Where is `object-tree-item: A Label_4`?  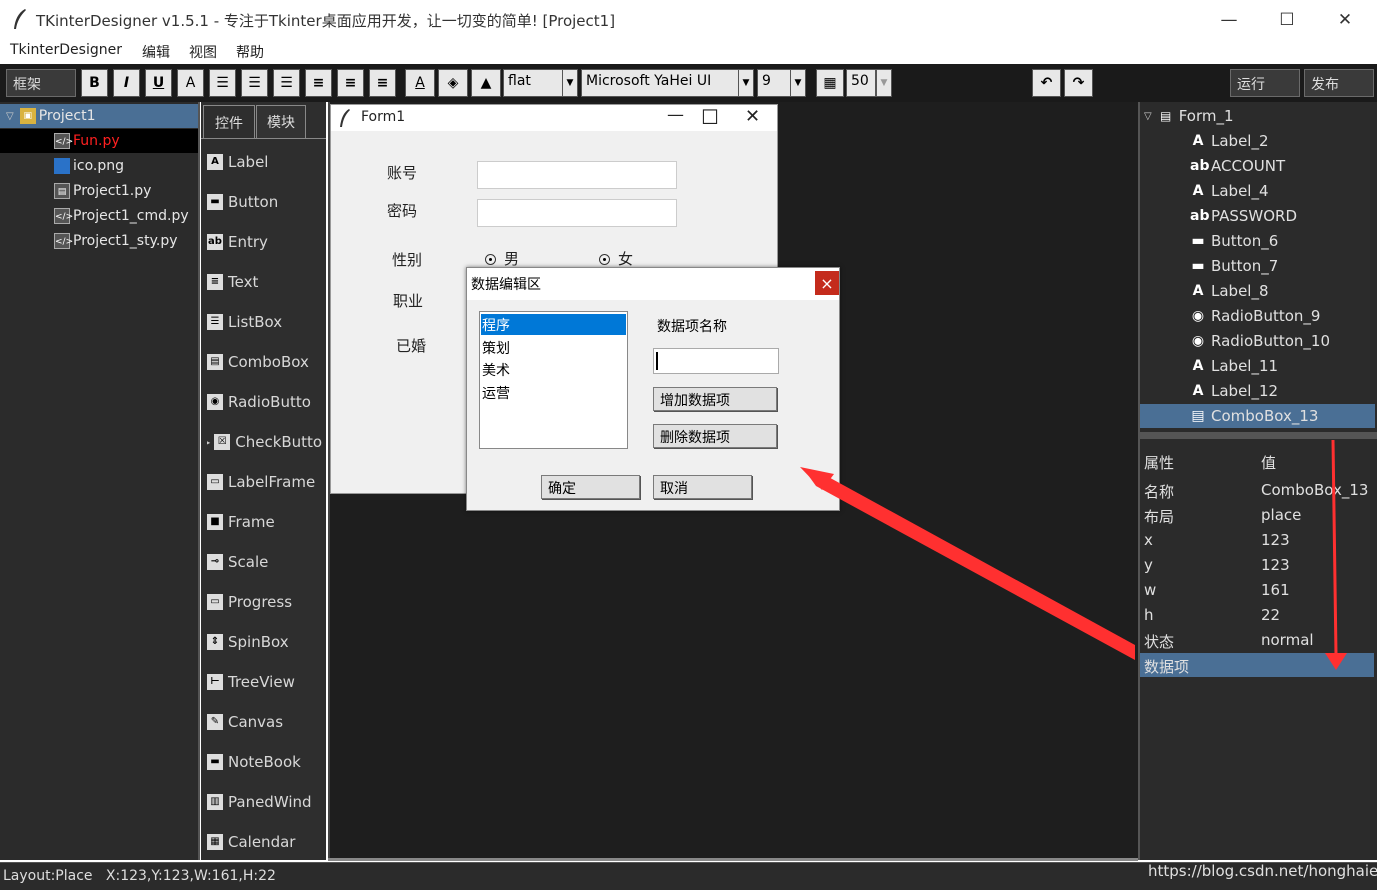 object-tree-item: A Label_4 is located at coordinates (1229, 191).